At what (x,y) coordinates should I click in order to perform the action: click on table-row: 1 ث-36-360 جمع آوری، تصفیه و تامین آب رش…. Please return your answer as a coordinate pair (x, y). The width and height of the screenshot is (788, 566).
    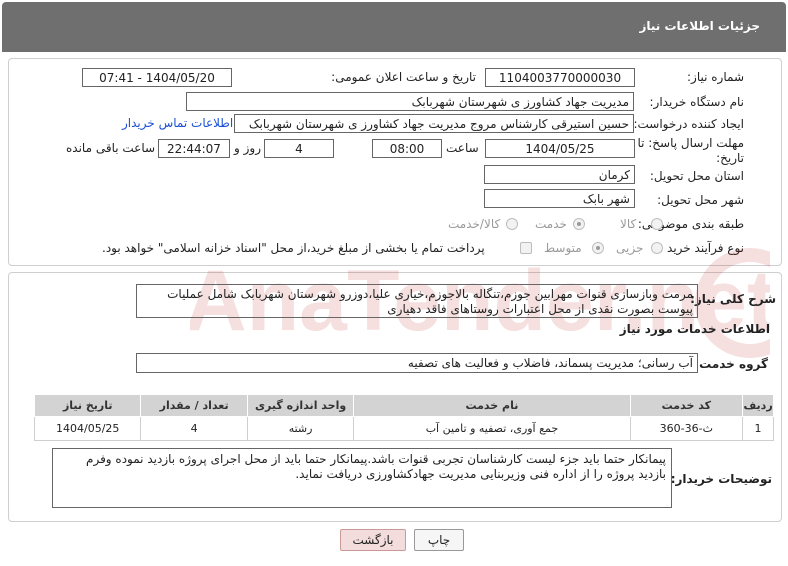
    Looking at the image, I should click on (403, 428).